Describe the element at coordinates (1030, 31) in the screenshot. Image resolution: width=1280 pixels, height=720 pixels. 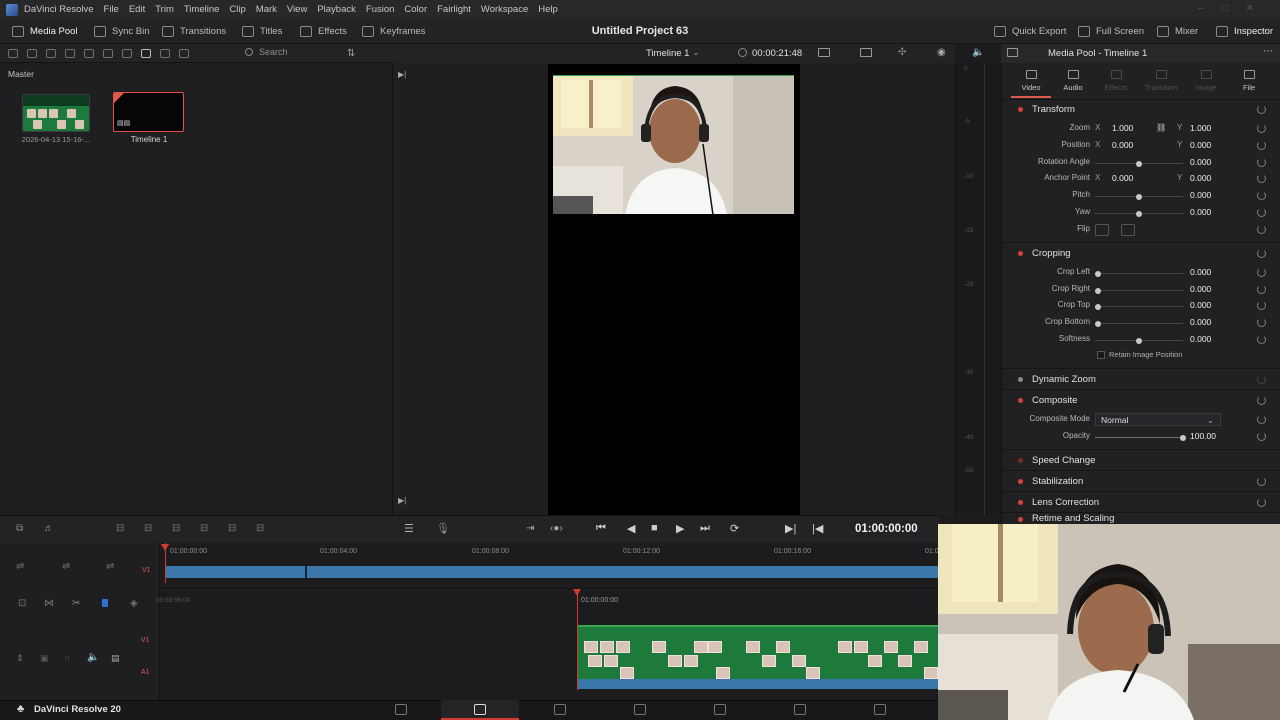
I see `quick-export-button: Quick Export` at that location.